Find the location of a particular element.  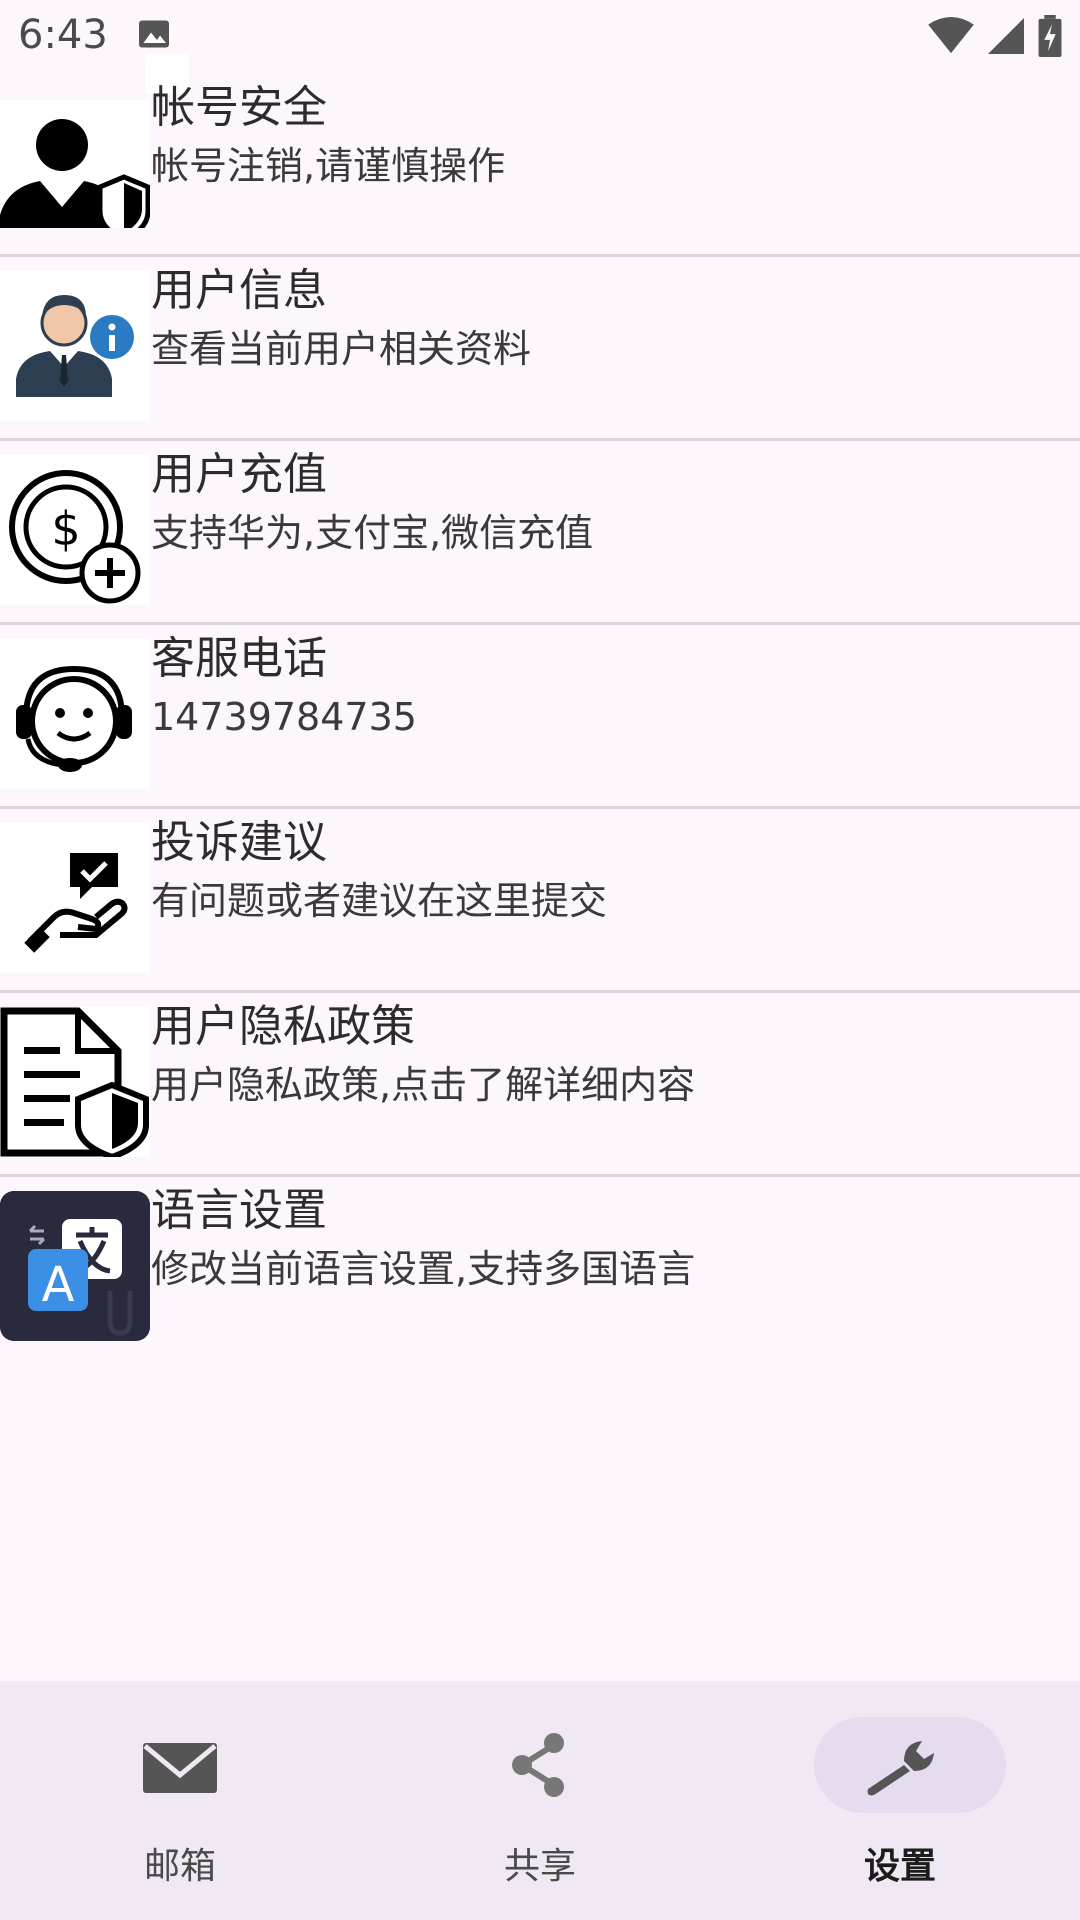

settings-item-subtitle: 14739784735 is located at coordinates (284, 717).